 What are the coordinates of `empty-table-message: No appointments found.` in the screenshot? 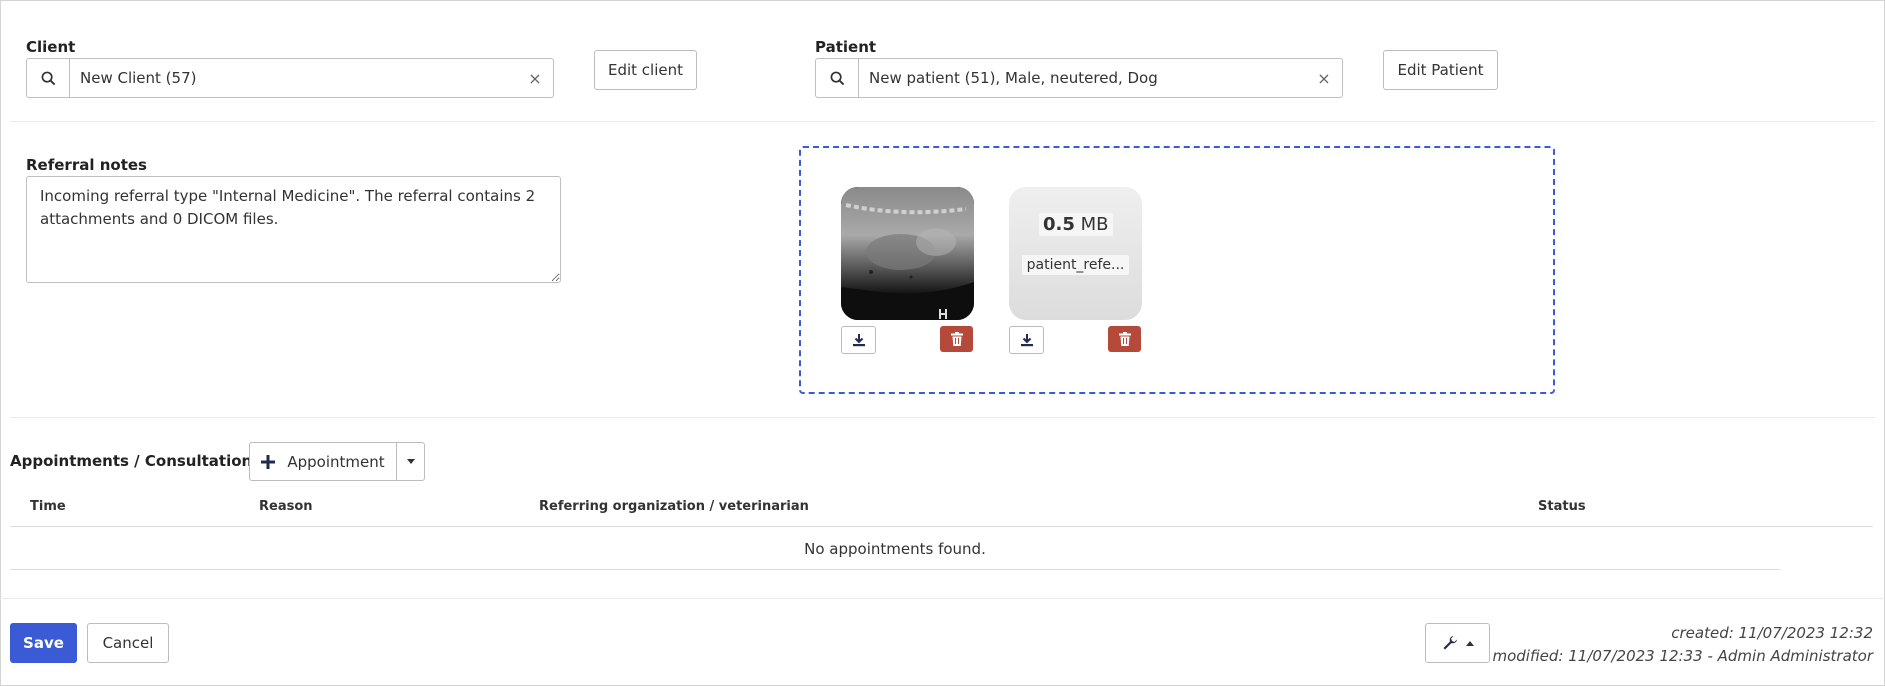 It's located at (895, 548).